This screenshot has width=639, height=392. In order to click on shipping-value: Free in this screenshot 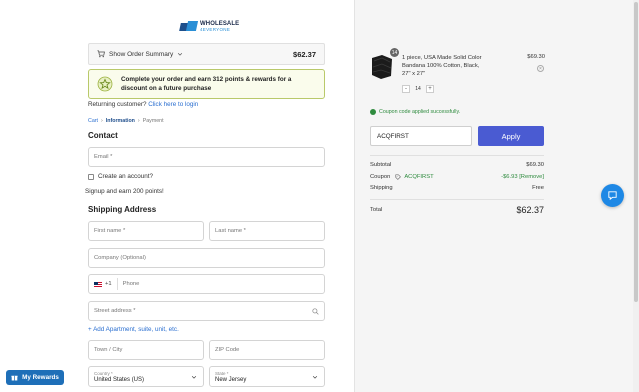, I will do `click(538, 188)`.